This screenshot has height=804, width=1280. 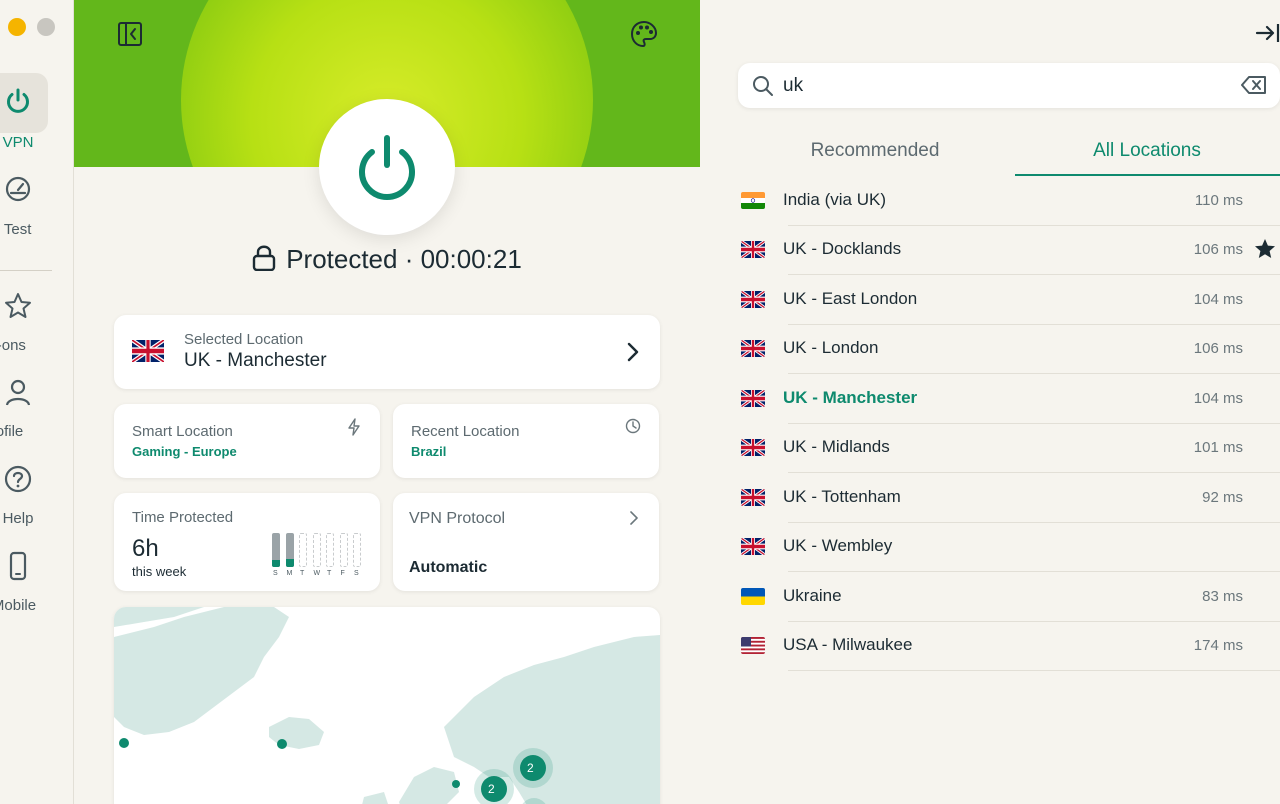 I want to click on connect-power-button, so click(x=387, y=167).